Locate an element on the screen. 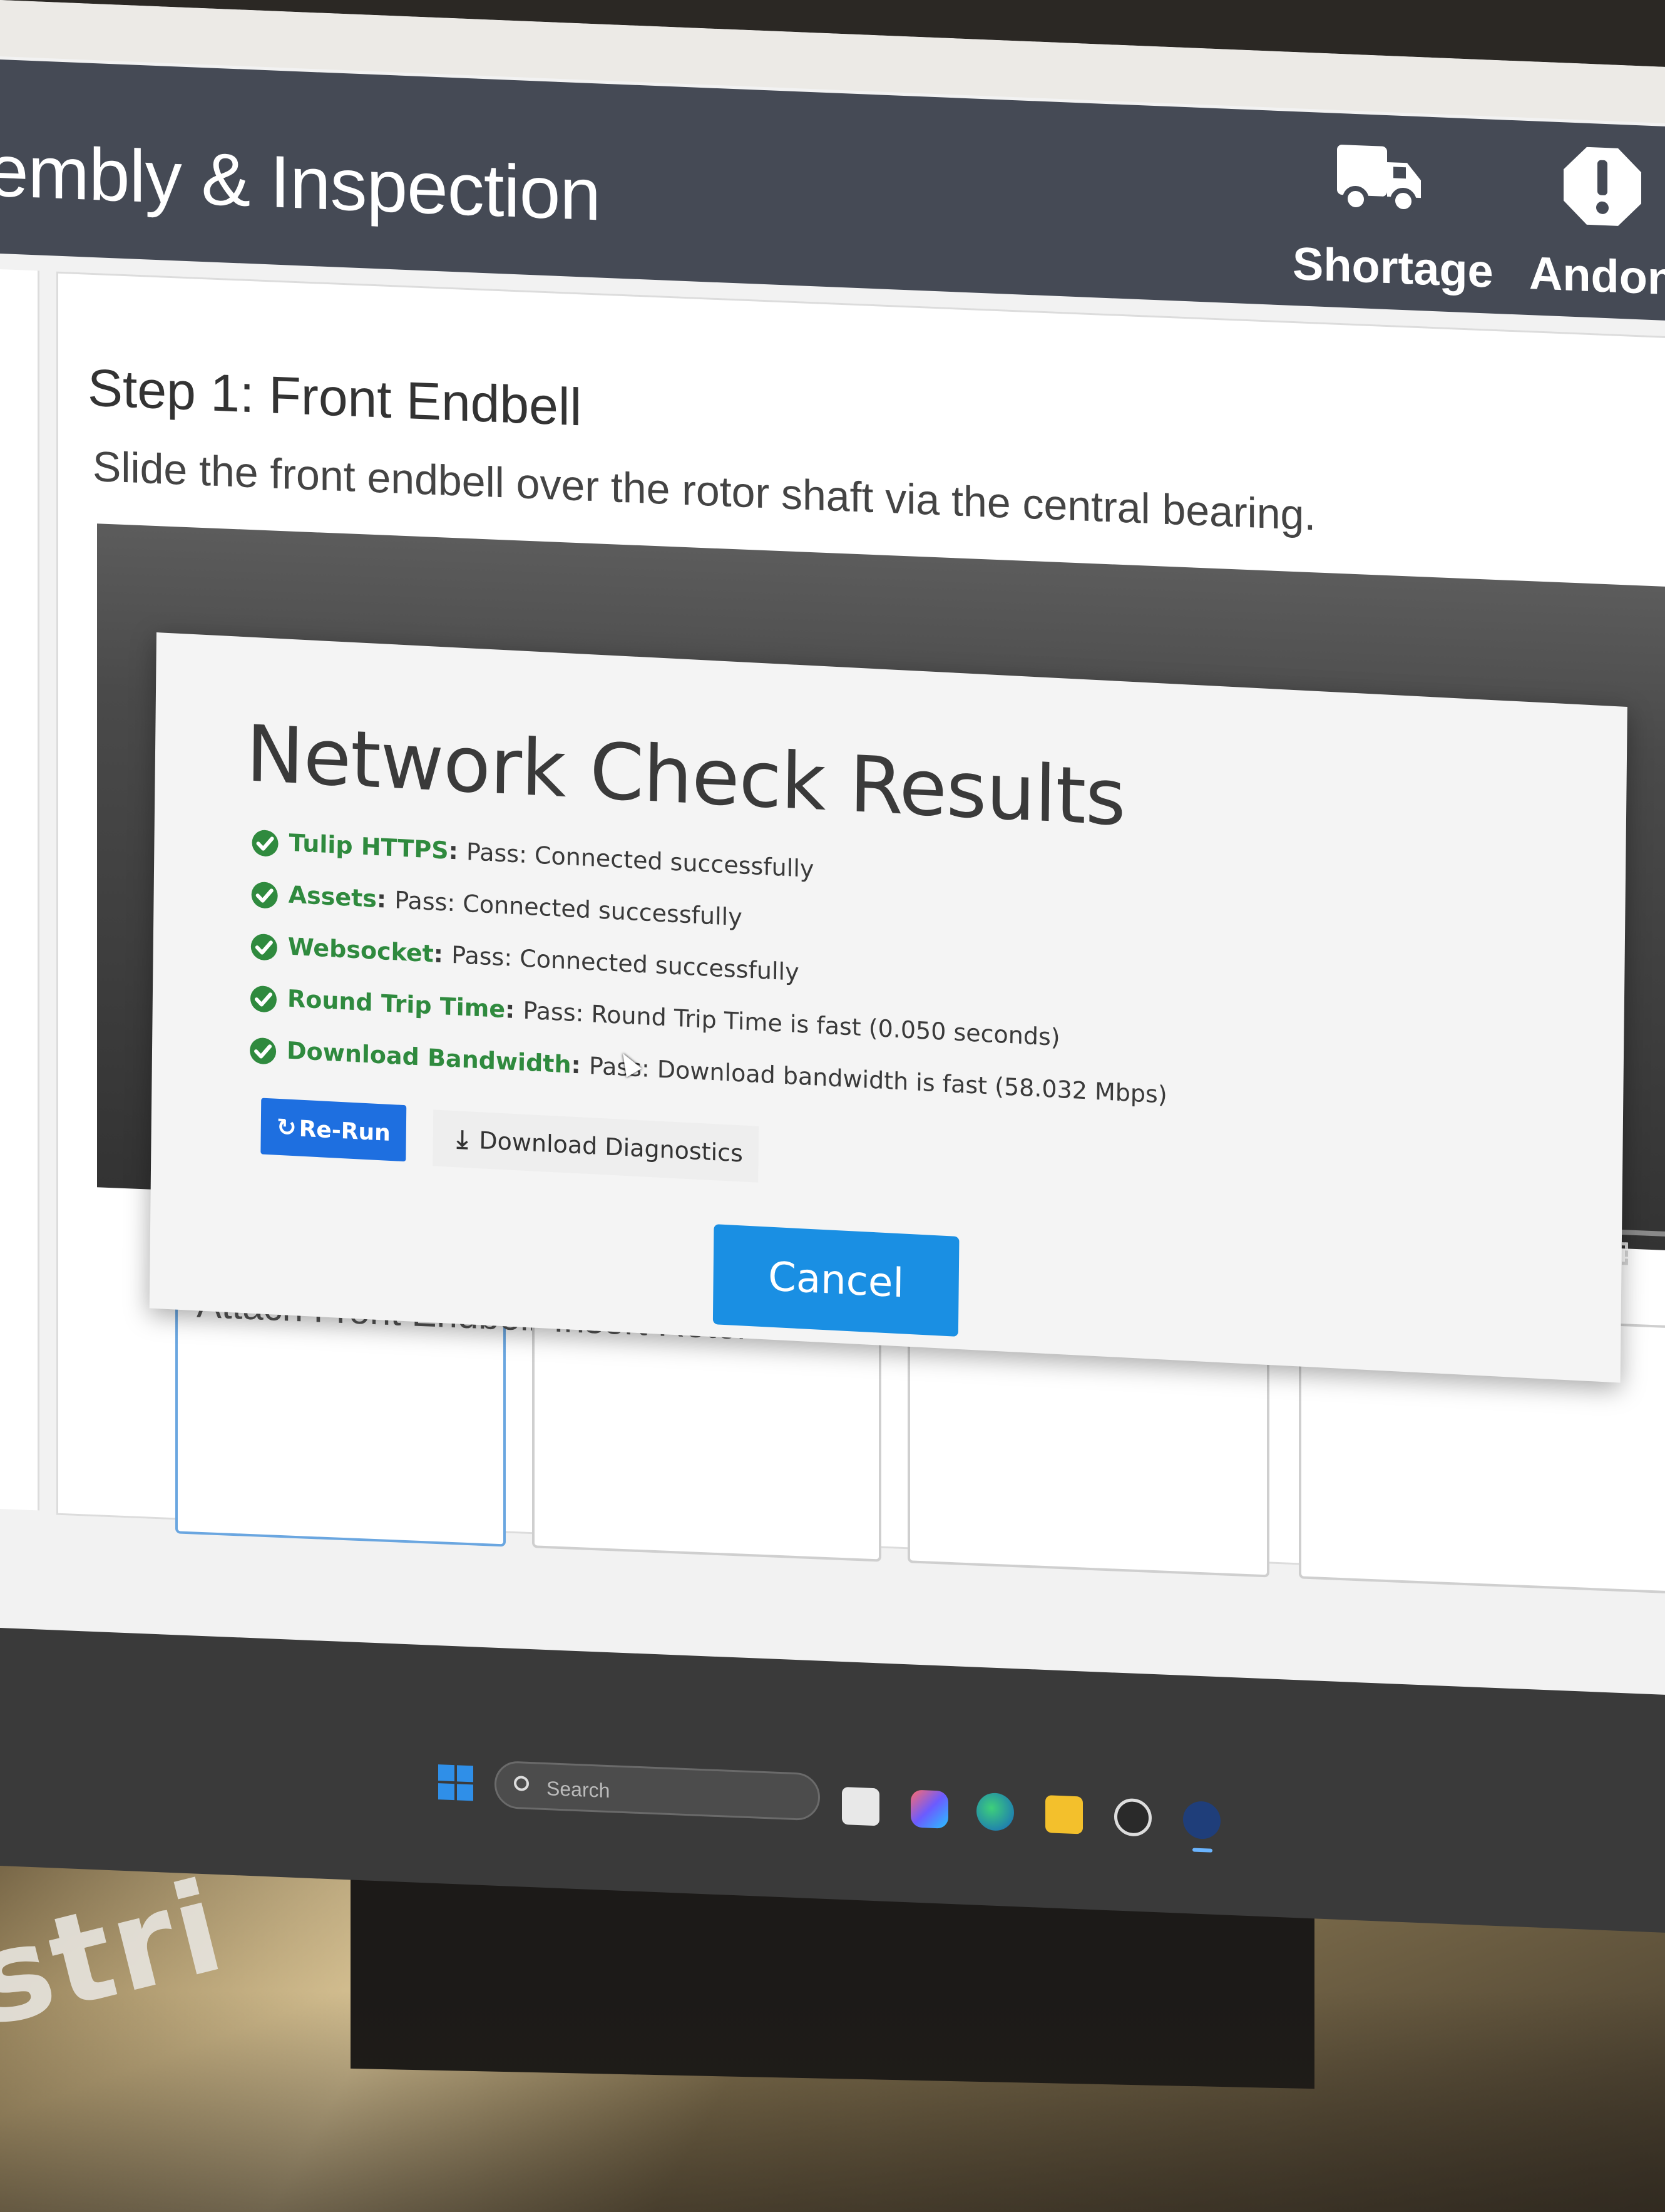  andon-label: Andon is located at coordinates (1597, 276).